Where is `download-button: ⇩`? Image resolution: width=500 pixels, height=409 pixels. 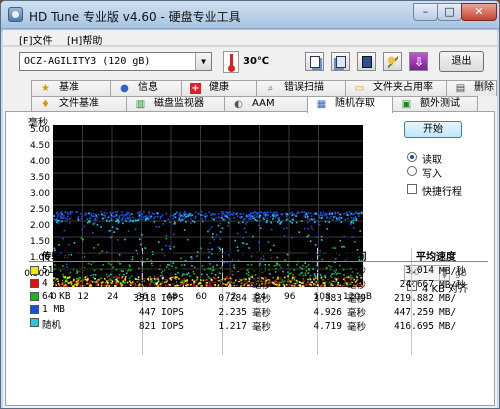
download-button: ⇩ is located at coordinates (418, 61).